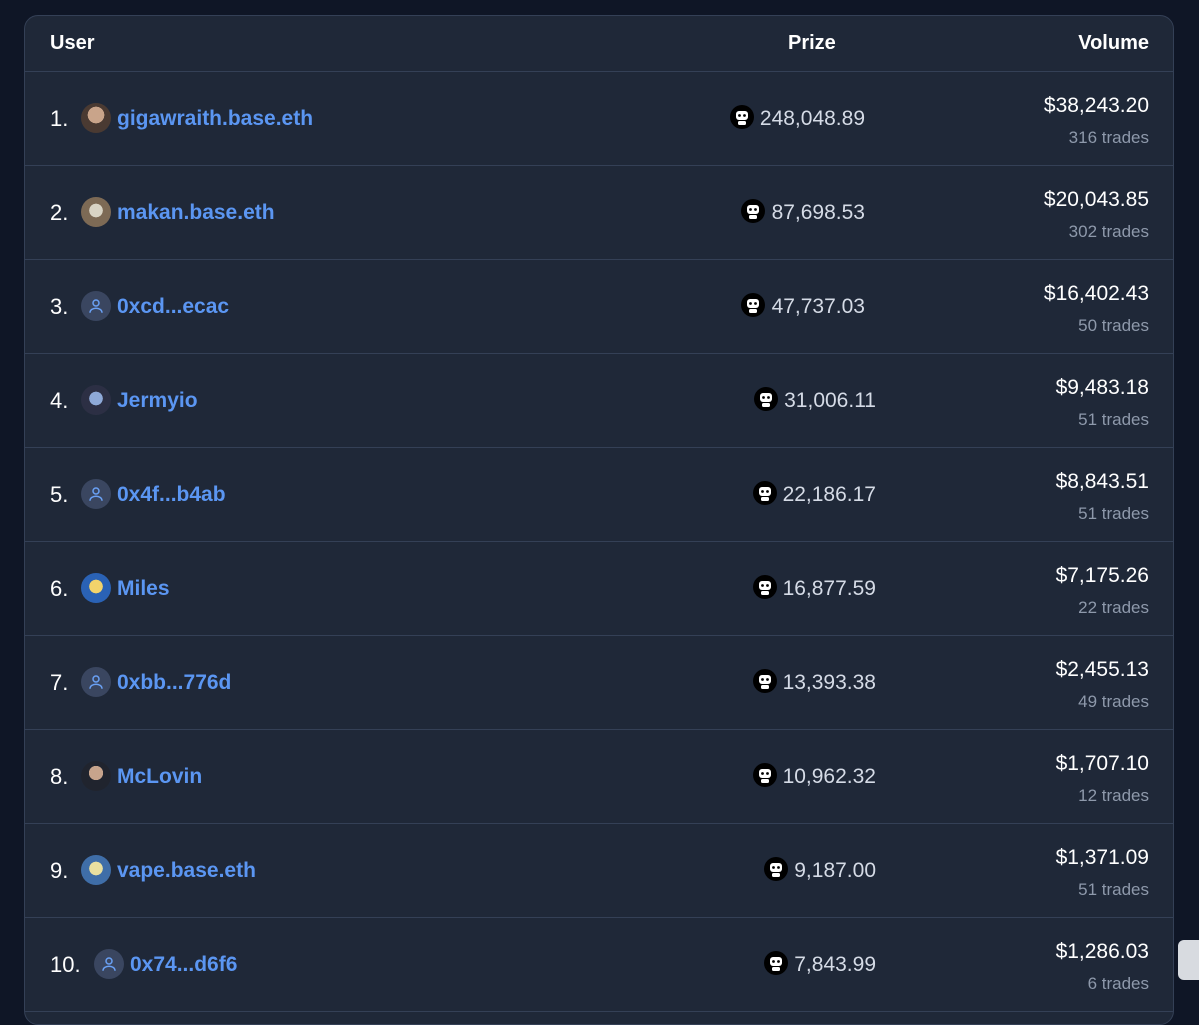 This screenshot has height=1025, width=1199. I want to click on volume-amount: $1,286.03, so click(1102, 951).